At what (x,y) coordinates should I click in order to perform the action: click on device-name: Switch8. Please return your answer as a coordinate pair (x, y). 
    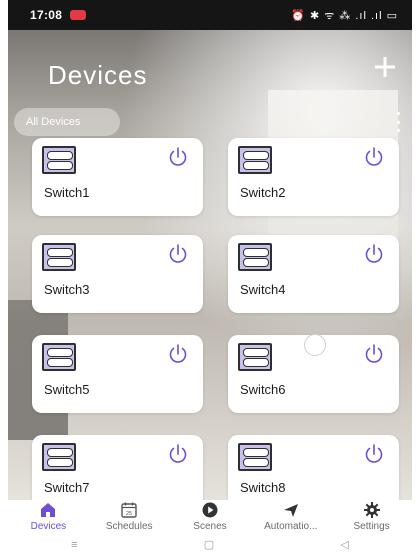
    Looking at the image, I should click on (263, 487).